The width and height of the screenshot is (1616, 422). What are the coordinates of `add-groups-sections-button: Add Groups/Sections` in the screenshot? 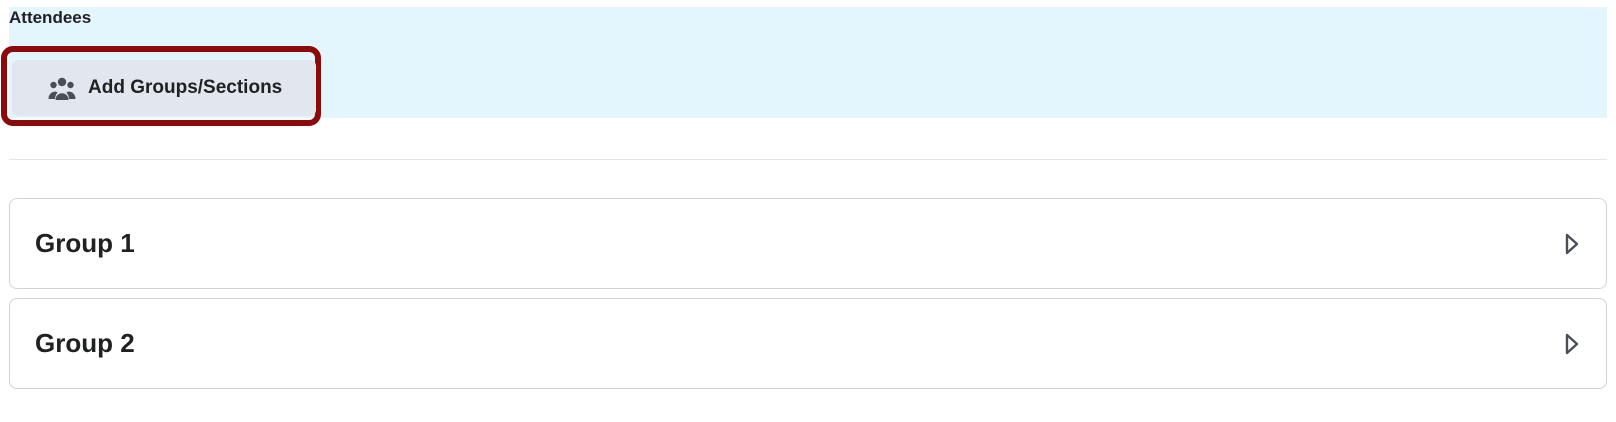 It's located at (164, 88).